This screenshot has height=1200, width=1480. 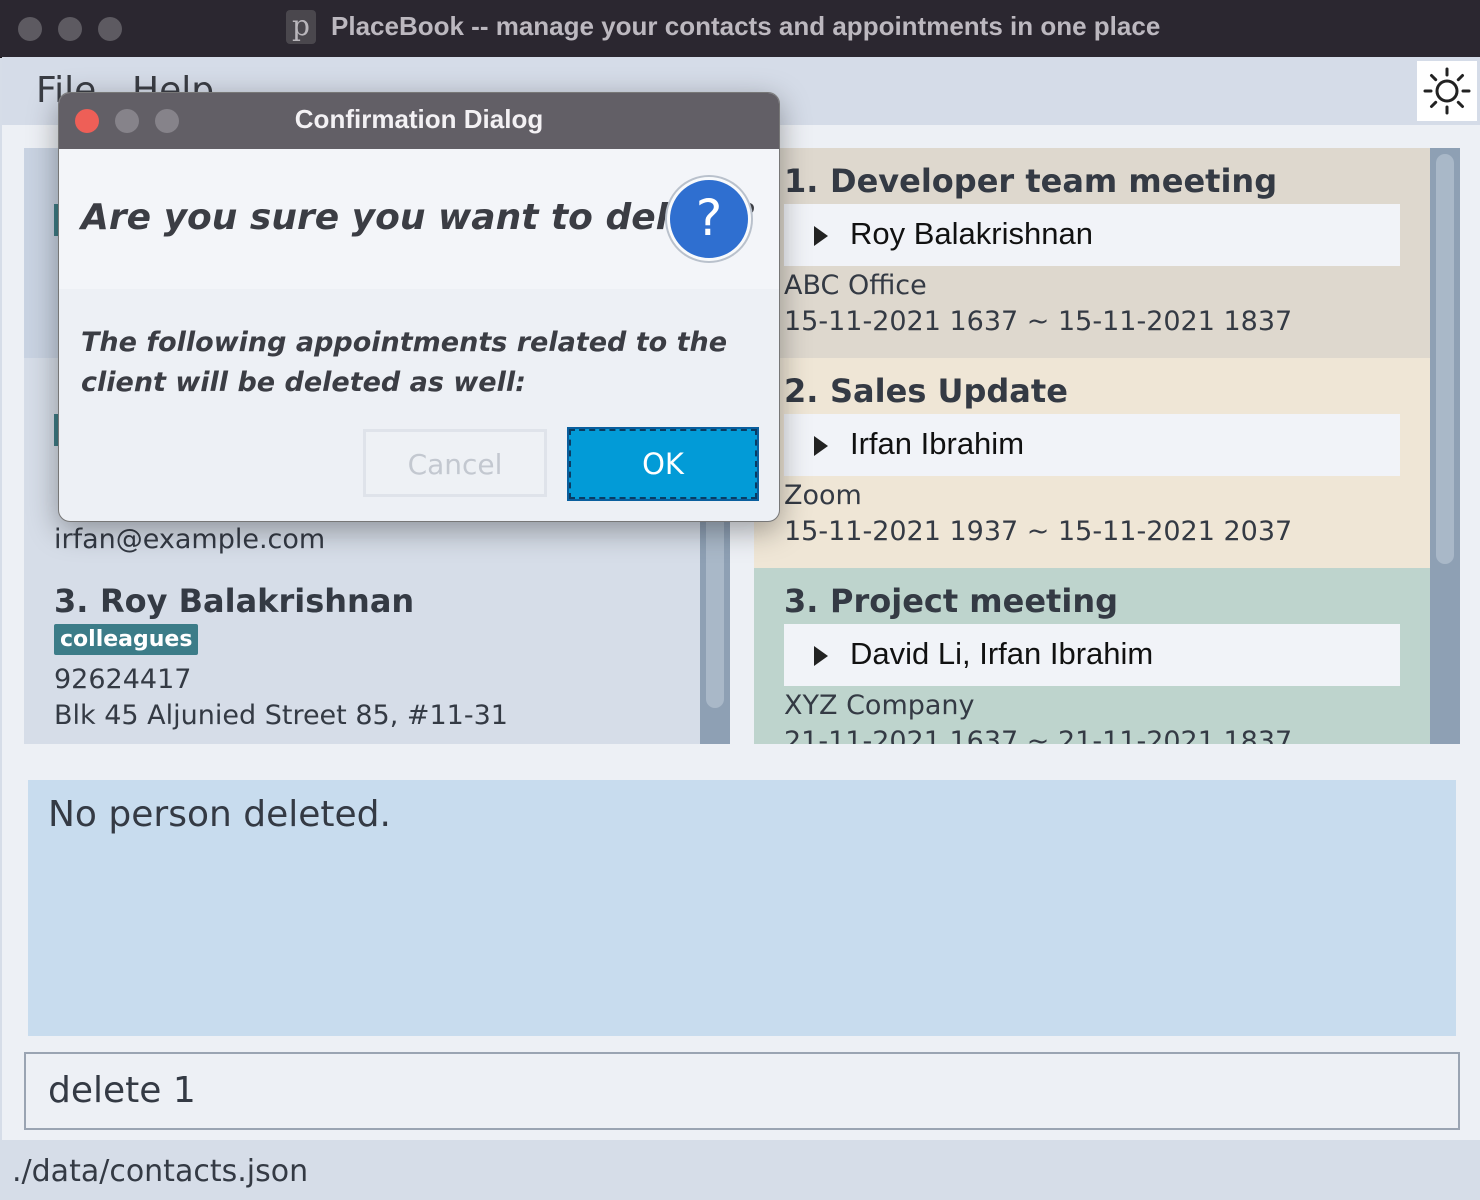 I want to click on sun-icon, so click(x=1447, y=91).